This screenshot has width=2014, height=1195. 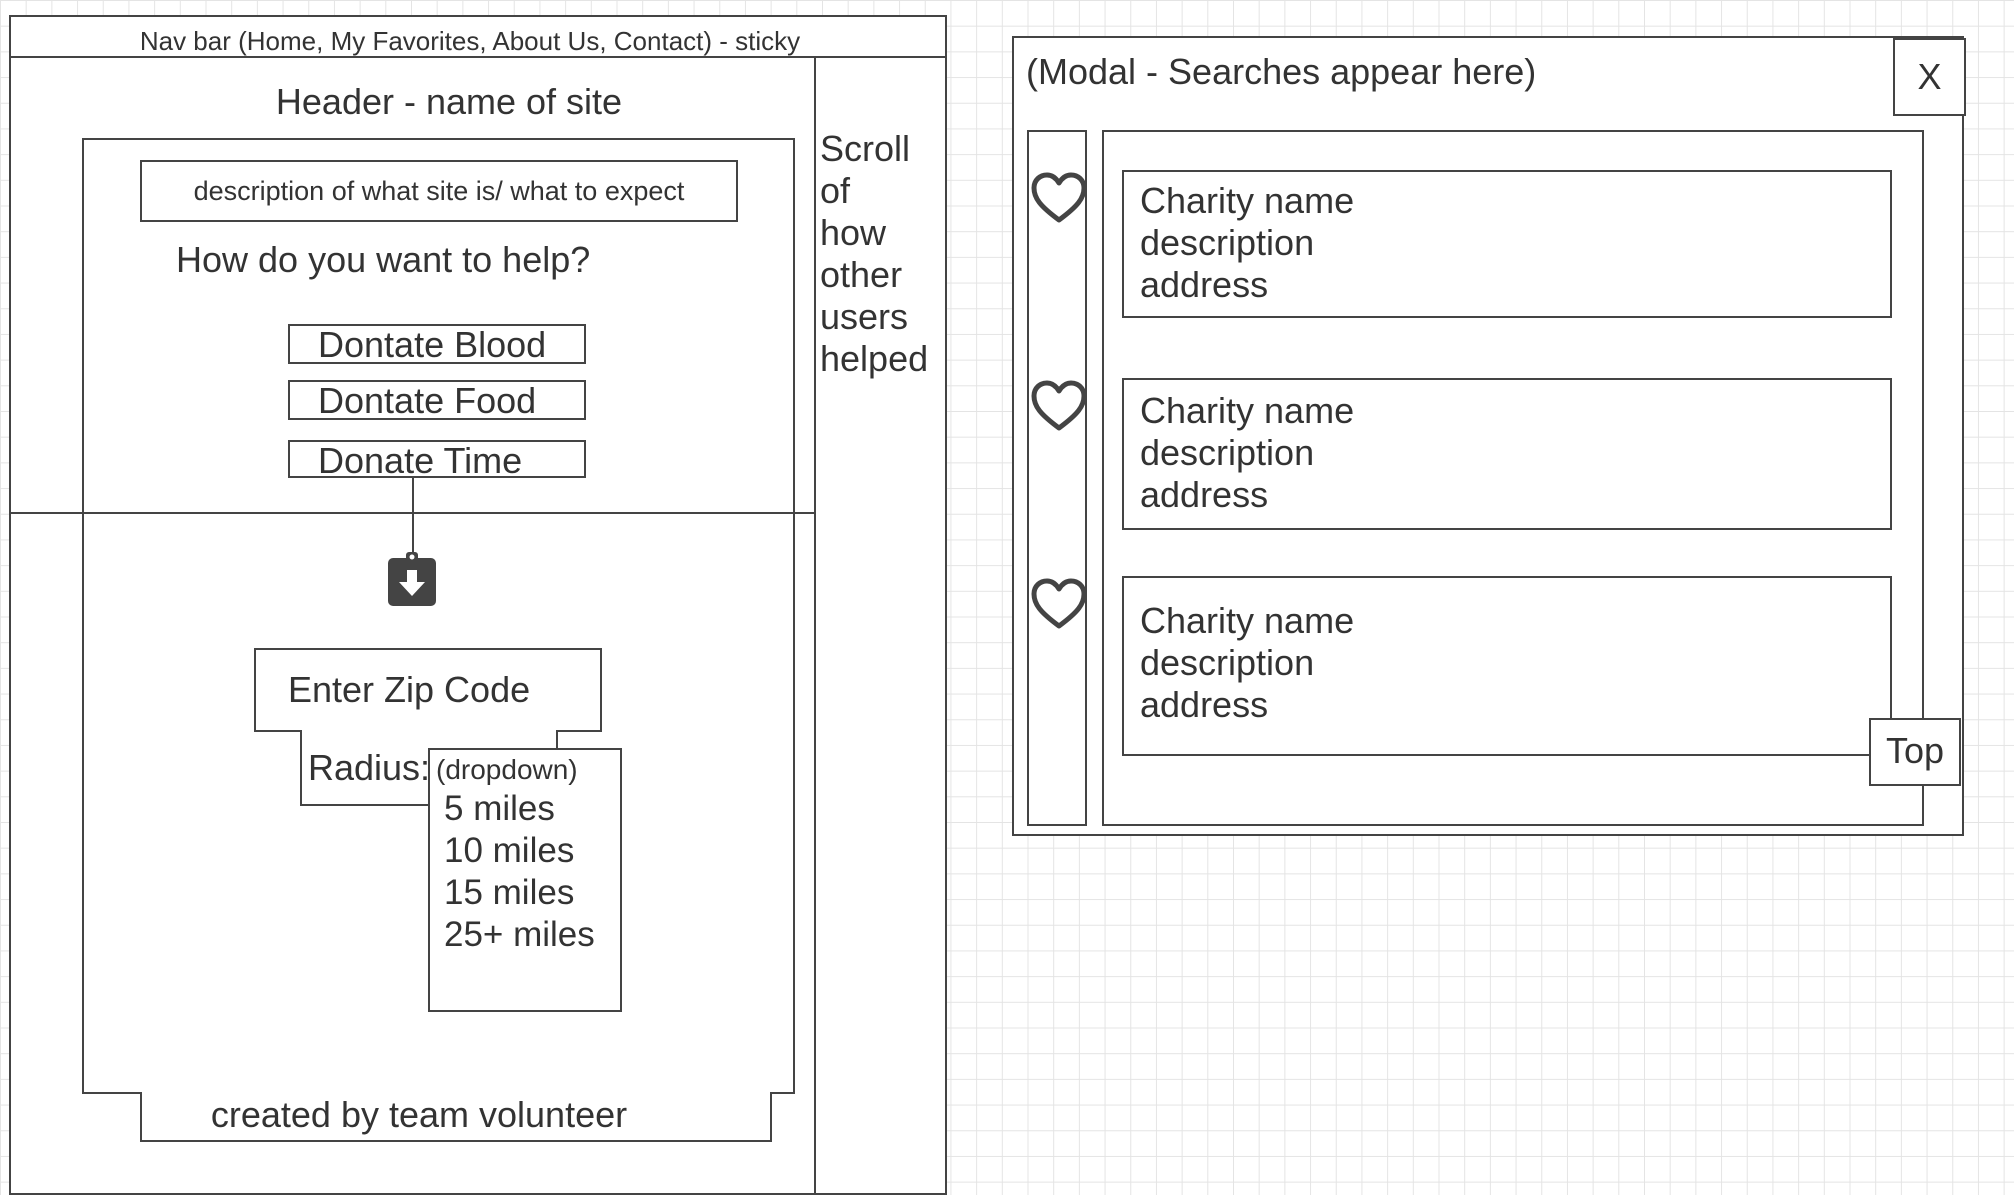 I want to click on scroll-top-button: Top, so click(x=1915, y=752).